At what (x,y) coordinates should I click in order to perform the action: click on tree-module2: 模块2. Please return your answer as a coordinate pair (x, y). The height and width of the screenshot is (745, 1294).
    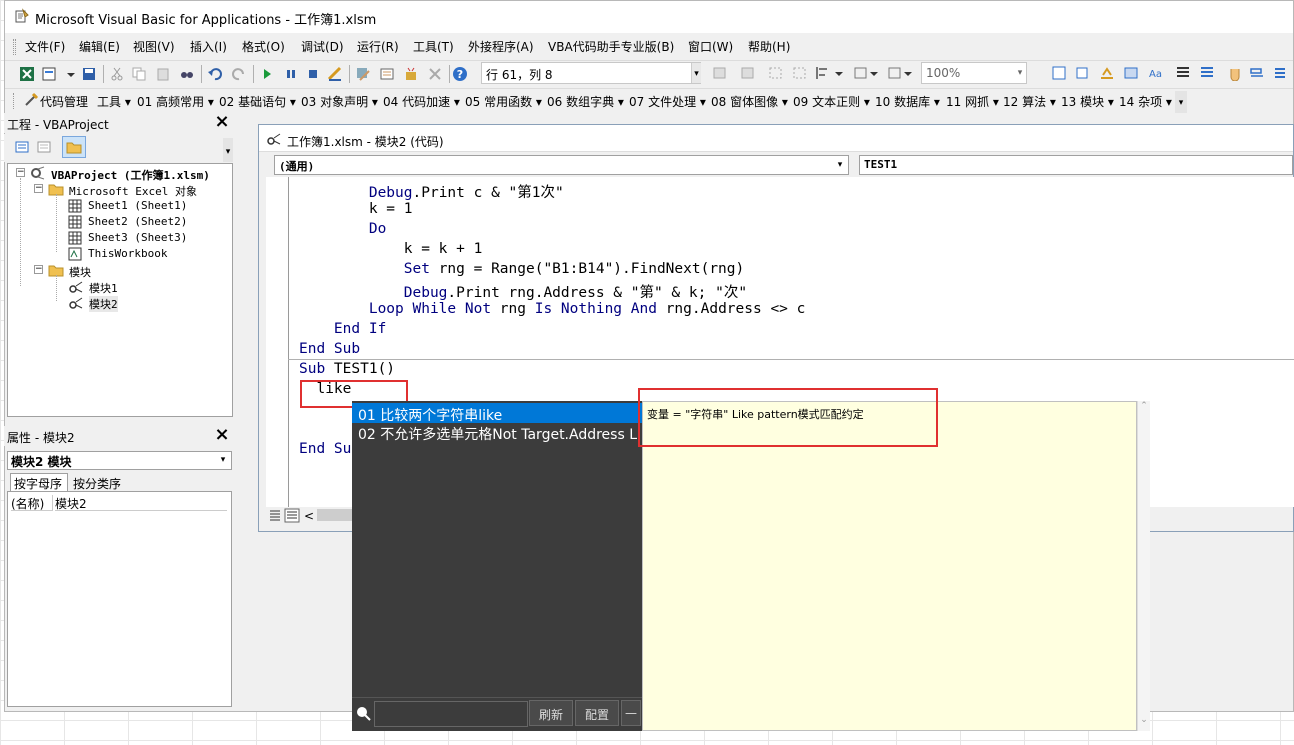
    Looking at the image, I should click on (103, 304).